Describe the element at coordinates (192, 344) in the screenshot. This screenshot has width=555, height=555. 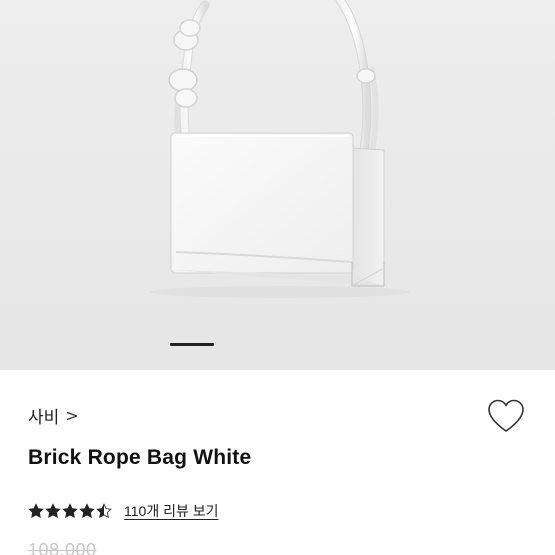
I see `carousel-indicator` at that location.